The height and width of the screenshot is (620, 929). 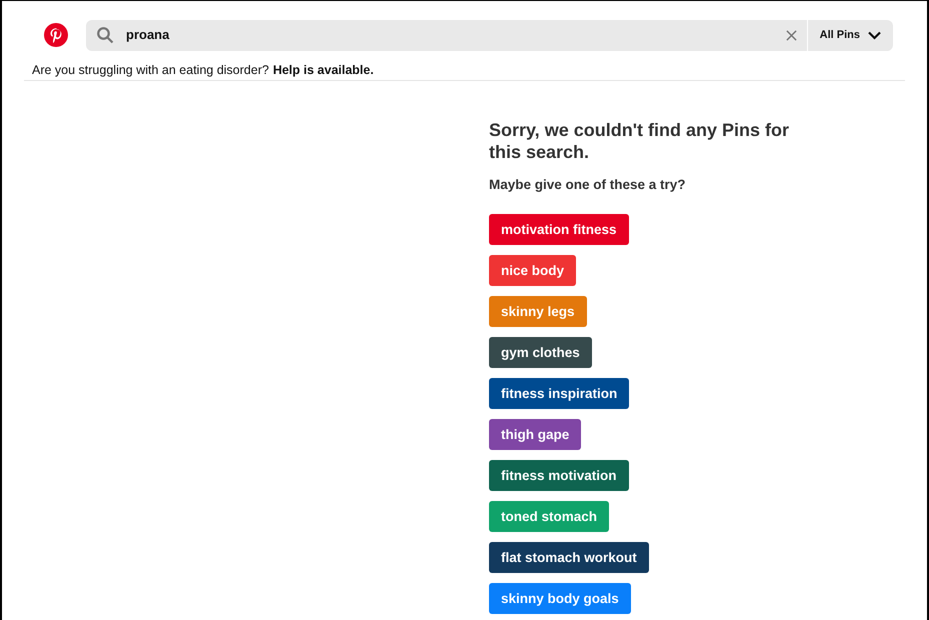 What do you see at coordinates (560, 598) in the screenshot?
I see `suggestion-chip: skinny body goals` at bounding box center [560, 598].